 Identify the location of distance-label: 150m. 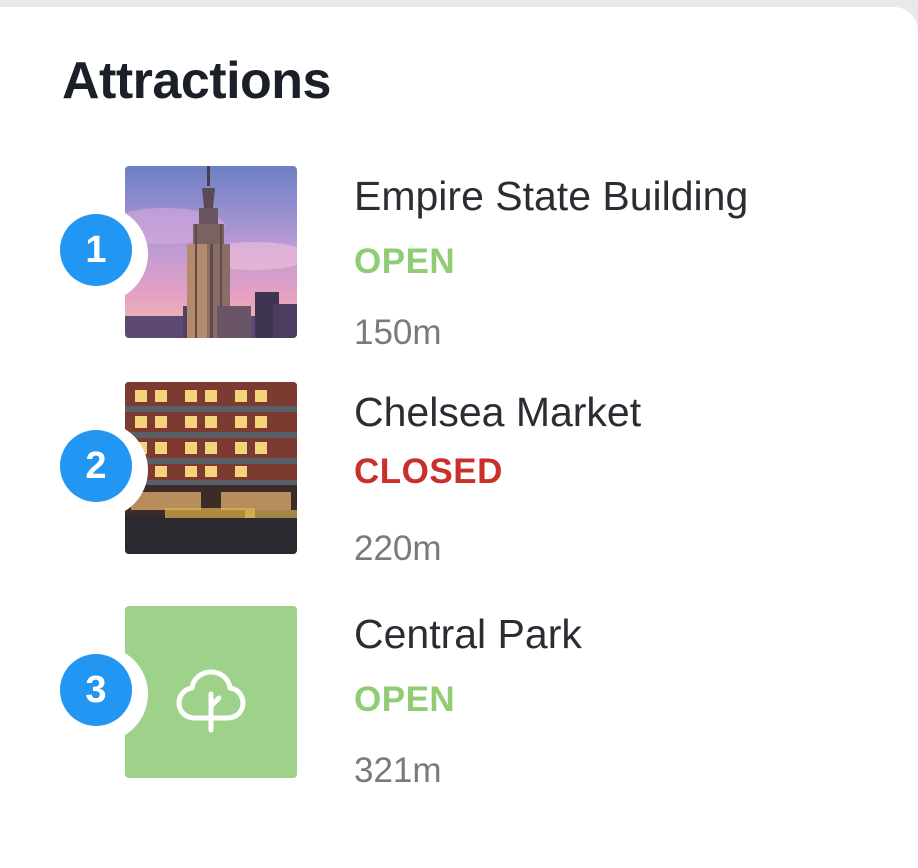
(398, 332).